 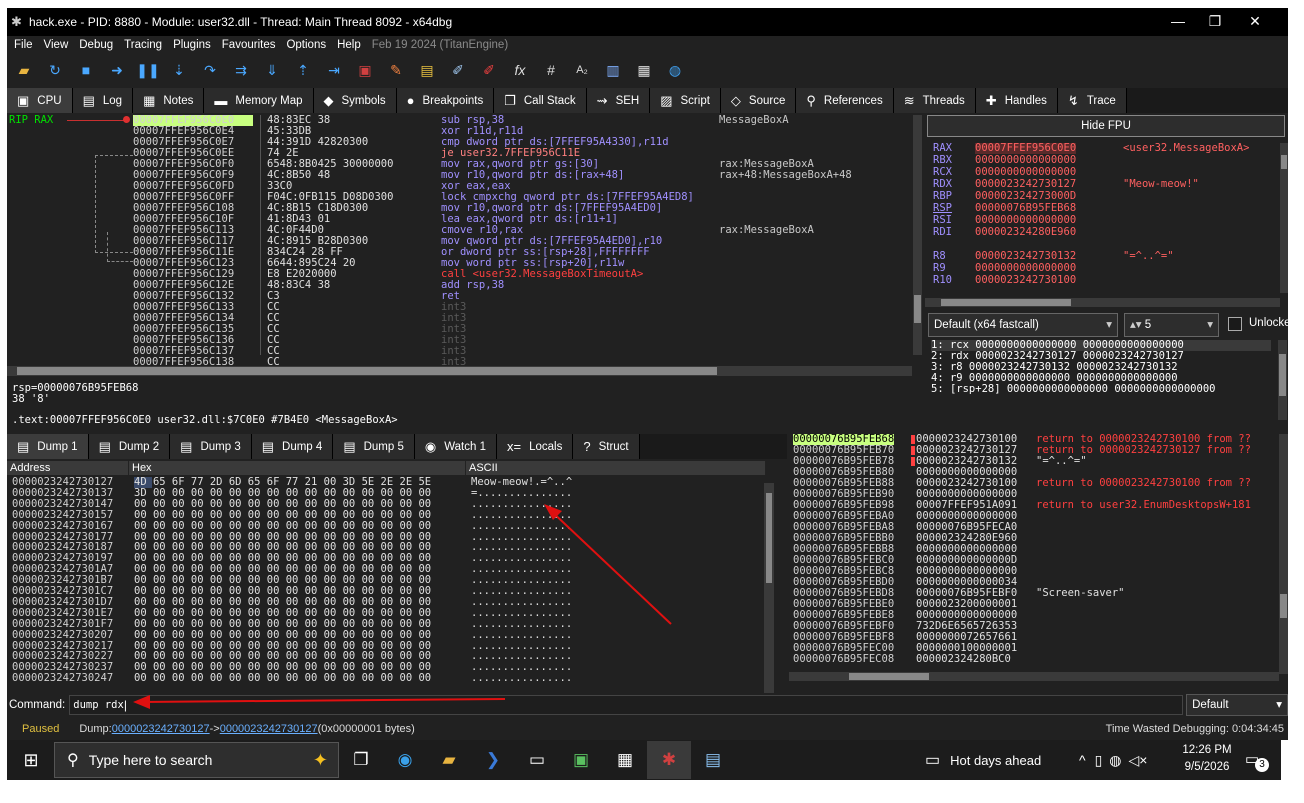 I want to click on register-name: R9, so click(x=939, y=268).